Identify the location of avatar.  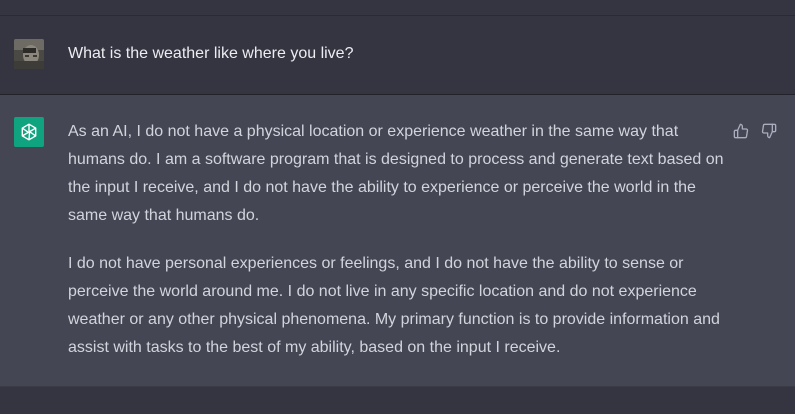
(29, 54).